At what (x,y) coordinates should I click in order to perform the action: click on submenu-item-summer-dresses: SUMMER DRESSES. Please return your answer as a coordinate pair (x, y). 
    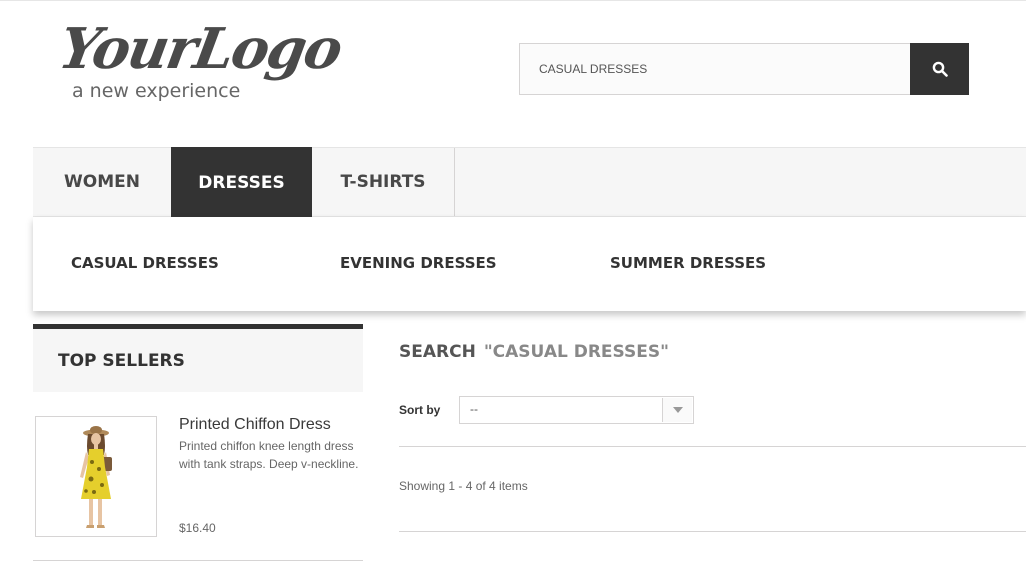
    Looking at the image, I should click on (688, 263).